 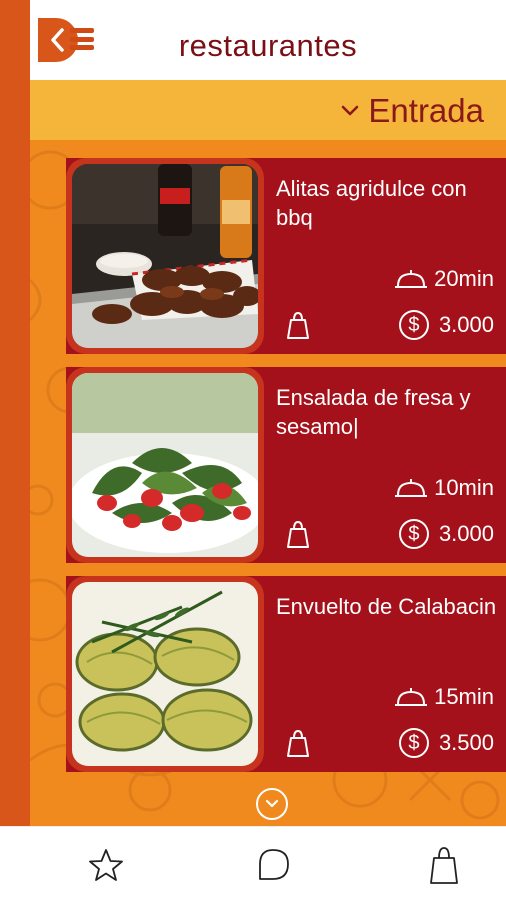 I want to click on wings-photo, so click(x=165, y=256).